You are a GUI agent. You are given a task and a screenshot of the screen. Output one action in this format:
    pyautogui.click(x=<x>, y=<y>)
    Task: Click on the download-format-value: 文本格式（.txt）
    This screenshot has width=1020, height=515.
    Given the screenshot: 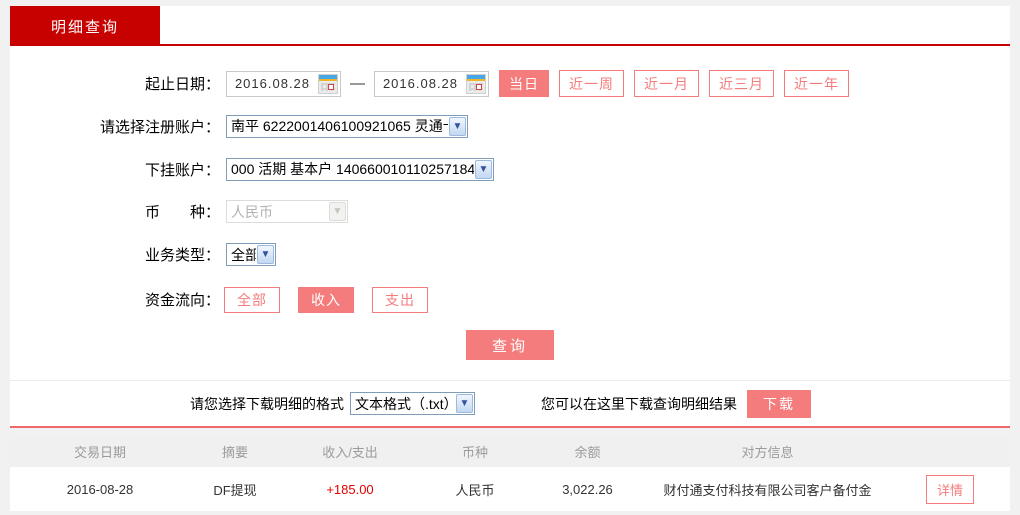 What is the action you would take?
    pyautogui.click(x=405, y=403)
    